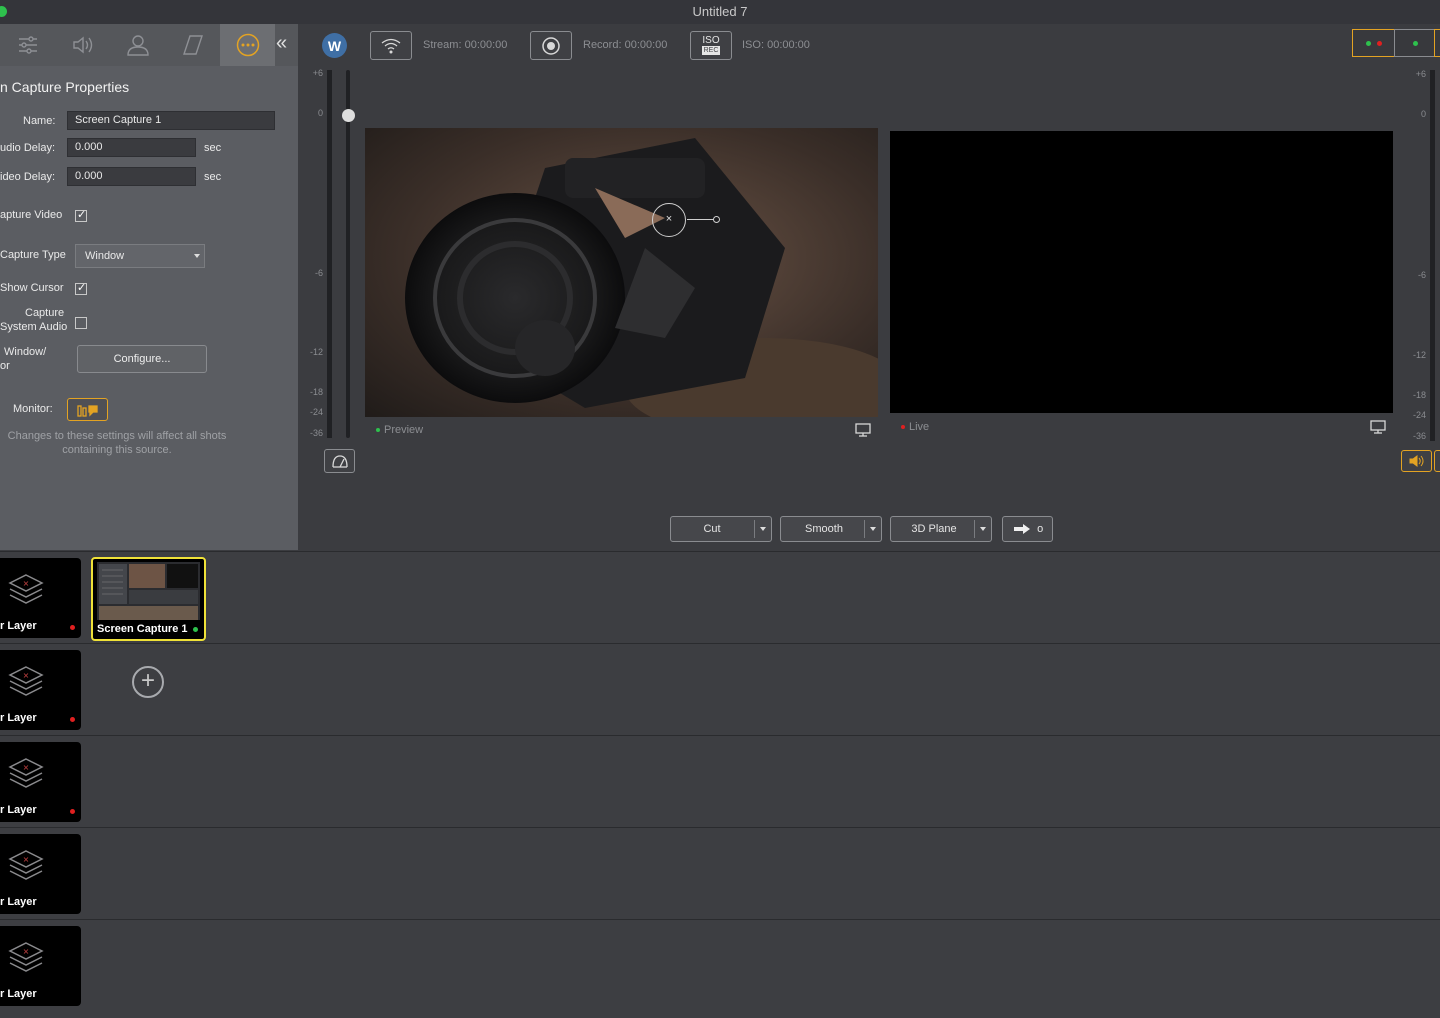 The height and width of the screenshot is (1018, 1440). I want to click on audio-settings-button, so click(339, 461).